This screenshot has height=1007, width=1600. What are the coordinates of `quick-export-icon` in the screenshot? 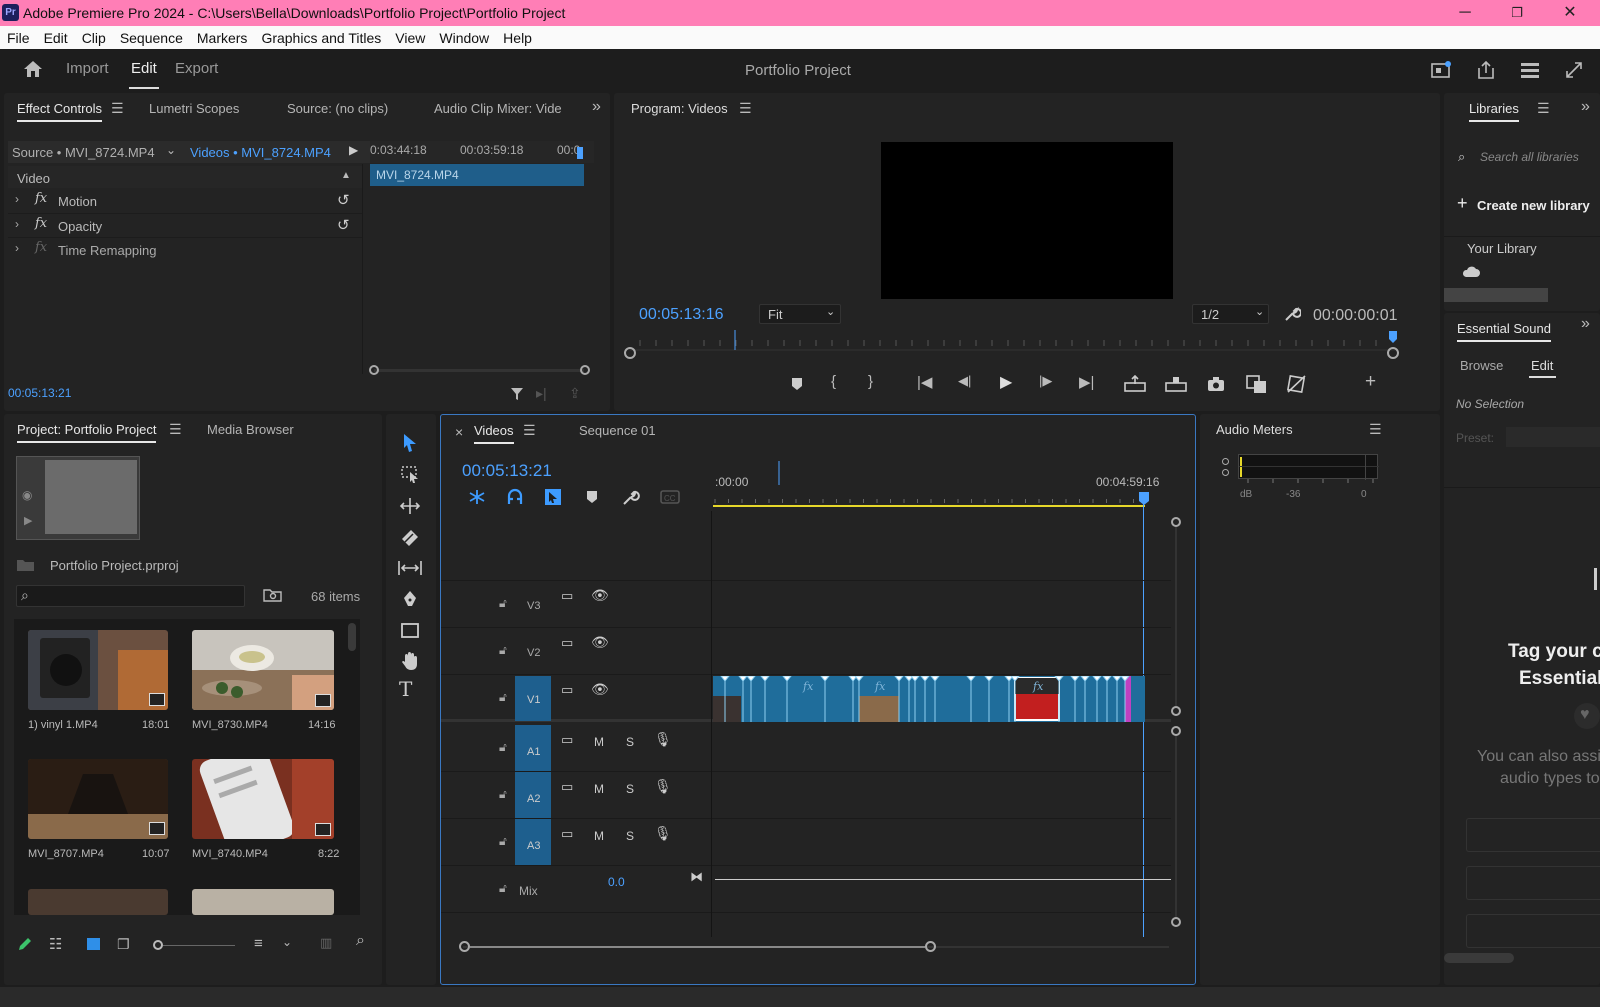 It's located at (1441, 70).